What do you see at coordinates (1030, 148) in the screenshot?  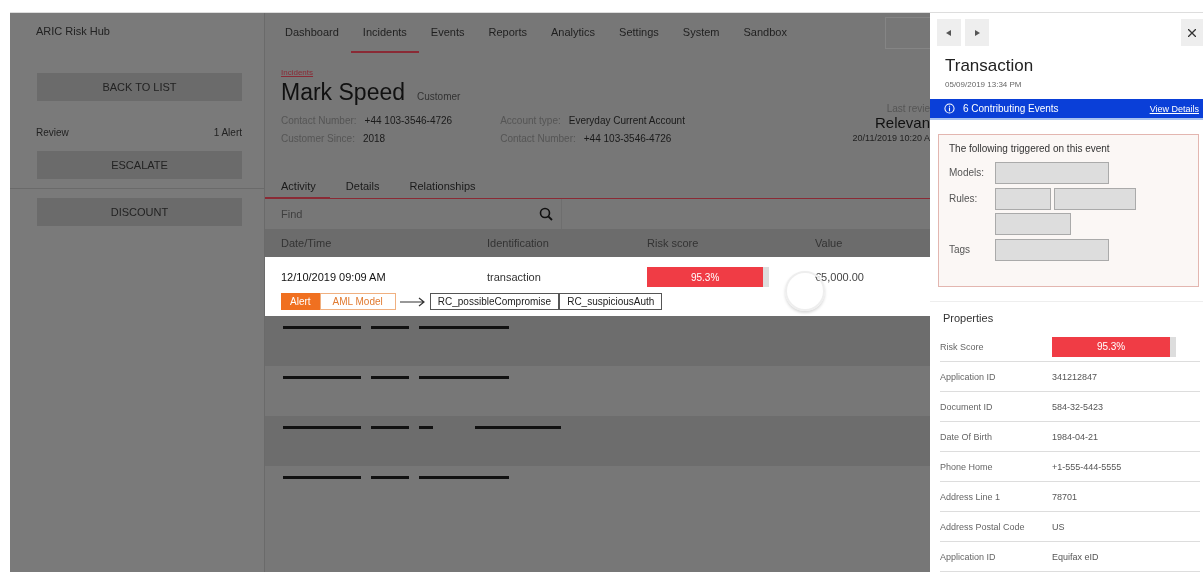 I see `trigger-heading: The following triggered on this event` at bounding box center [1030, 148].